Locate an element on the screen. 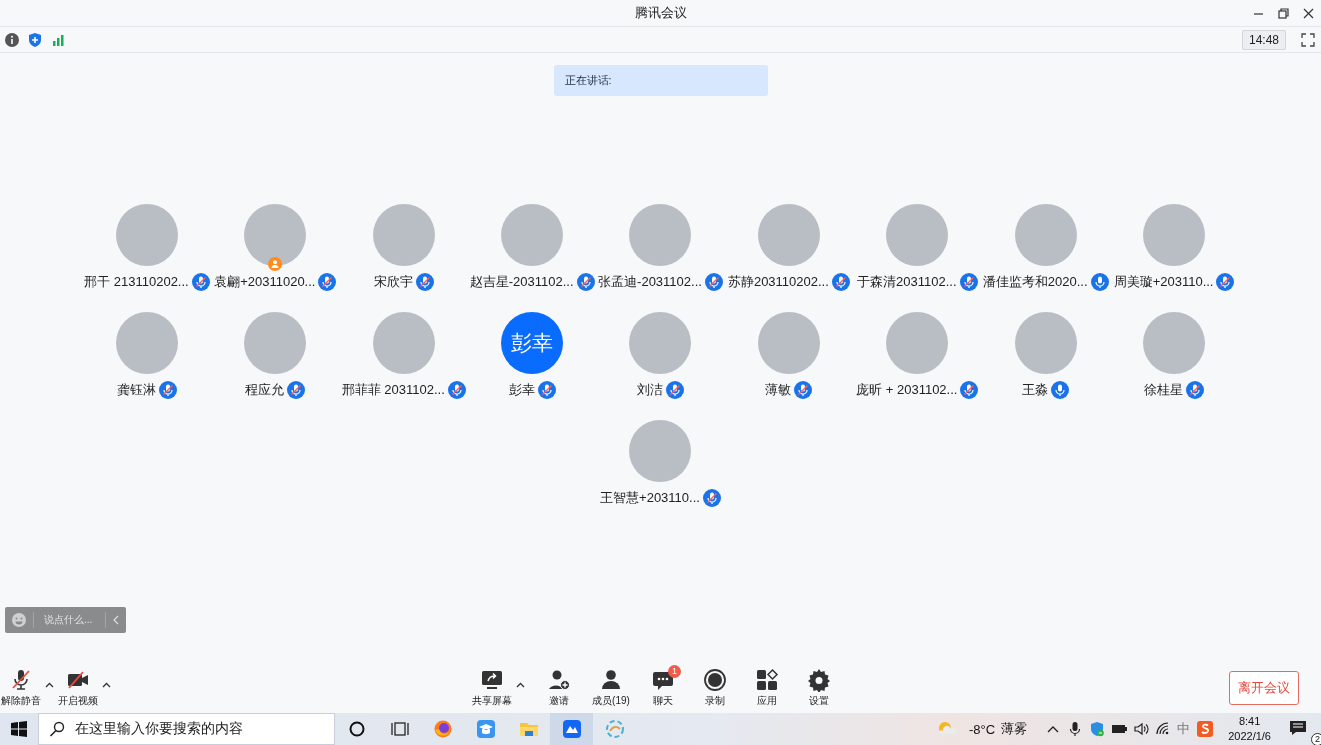 The width and height of the screenshot is (1321, 745). people-icon is located at coordinates (611, 680).